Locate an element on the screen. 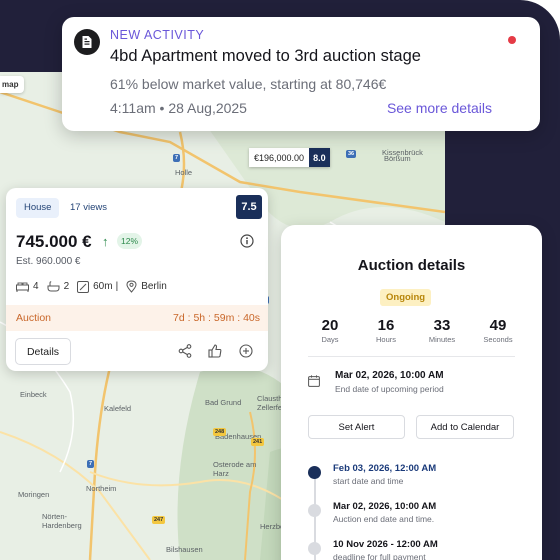 The width and height of the screenshot is (560, 560). map-price-pin: €196,000.00 8.0 is located at coordinates (289, 157).